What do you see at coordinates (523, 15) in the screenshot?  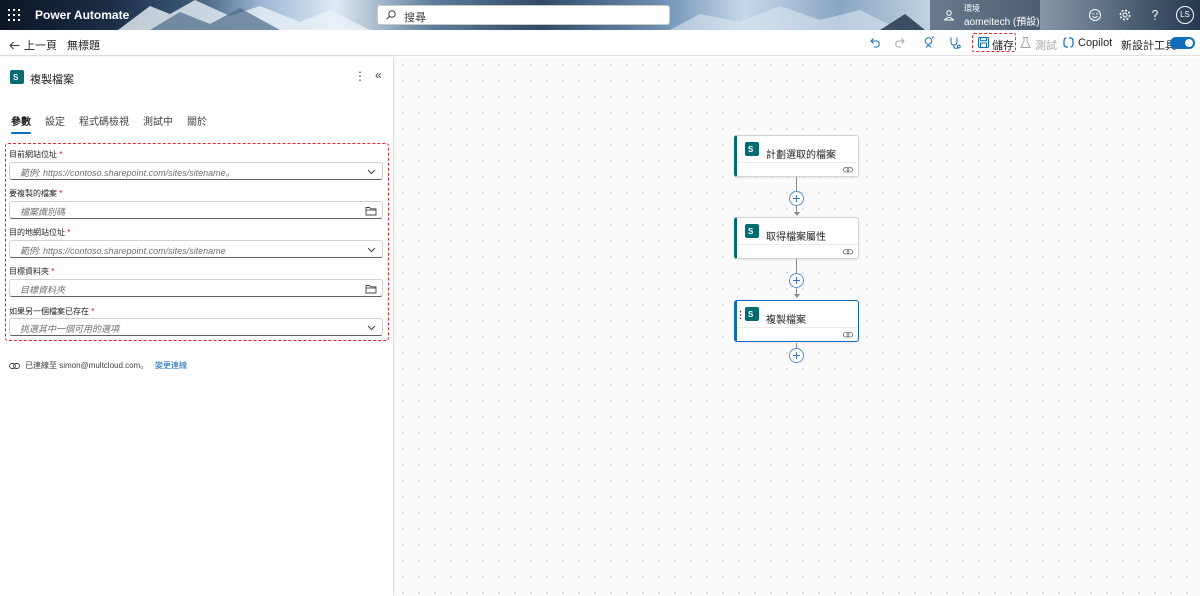 I see `search-box: 搜尋` at bounding box center [523, 15].